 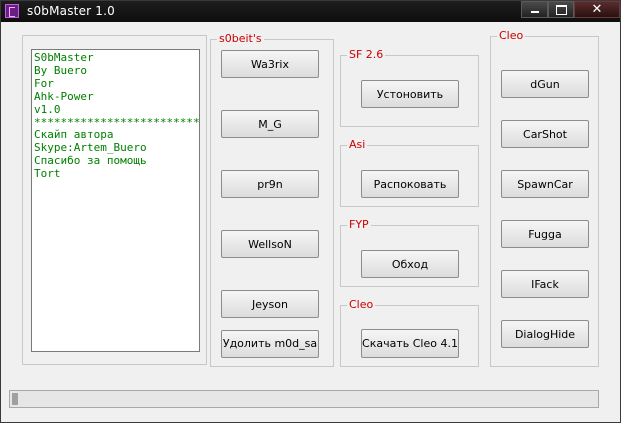 I want to click on spawncar-button: SpawnCar, so click(x=545, y=184).